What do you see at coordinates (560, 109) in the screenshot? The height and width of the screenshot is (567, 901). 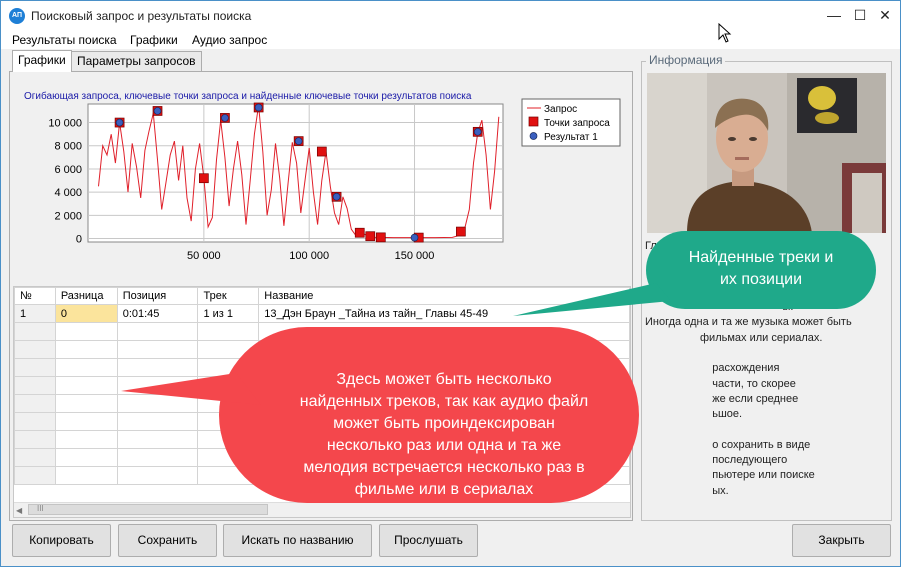 I see `legend-entry: Запрос` at bounding box center [560, 109].